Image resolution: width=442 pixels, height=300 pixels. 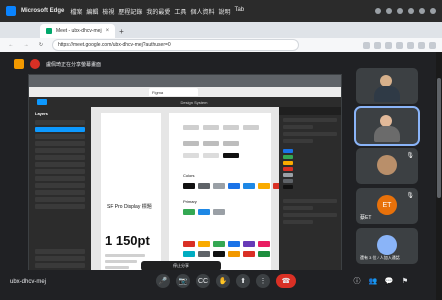 What do you see at coordinates (410, 196) in the screenshot?
I see `mic-off-icon: 🎙` at bounding box center [410, 196].